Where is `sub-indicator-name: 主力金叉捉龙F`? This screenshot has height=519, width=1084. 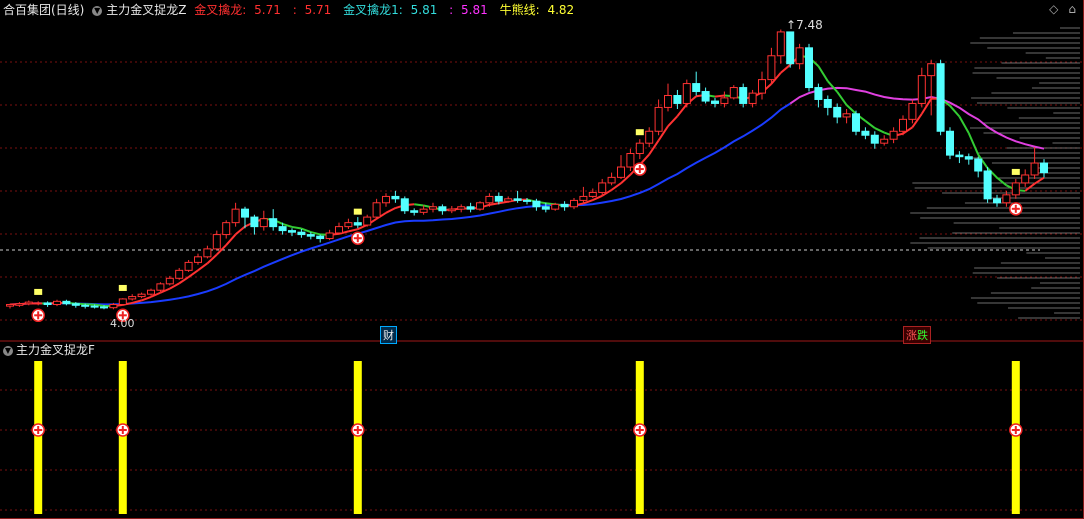
sub-indicator-name: 主力金叉捉龙F is located at coordinates (55, 350).